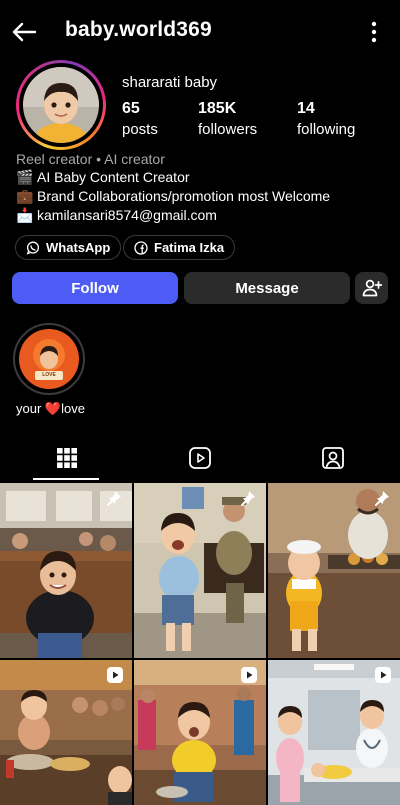 The width and height of the screenshot is (400, 805). I want to click on tab-tagged, so click(332, 458).